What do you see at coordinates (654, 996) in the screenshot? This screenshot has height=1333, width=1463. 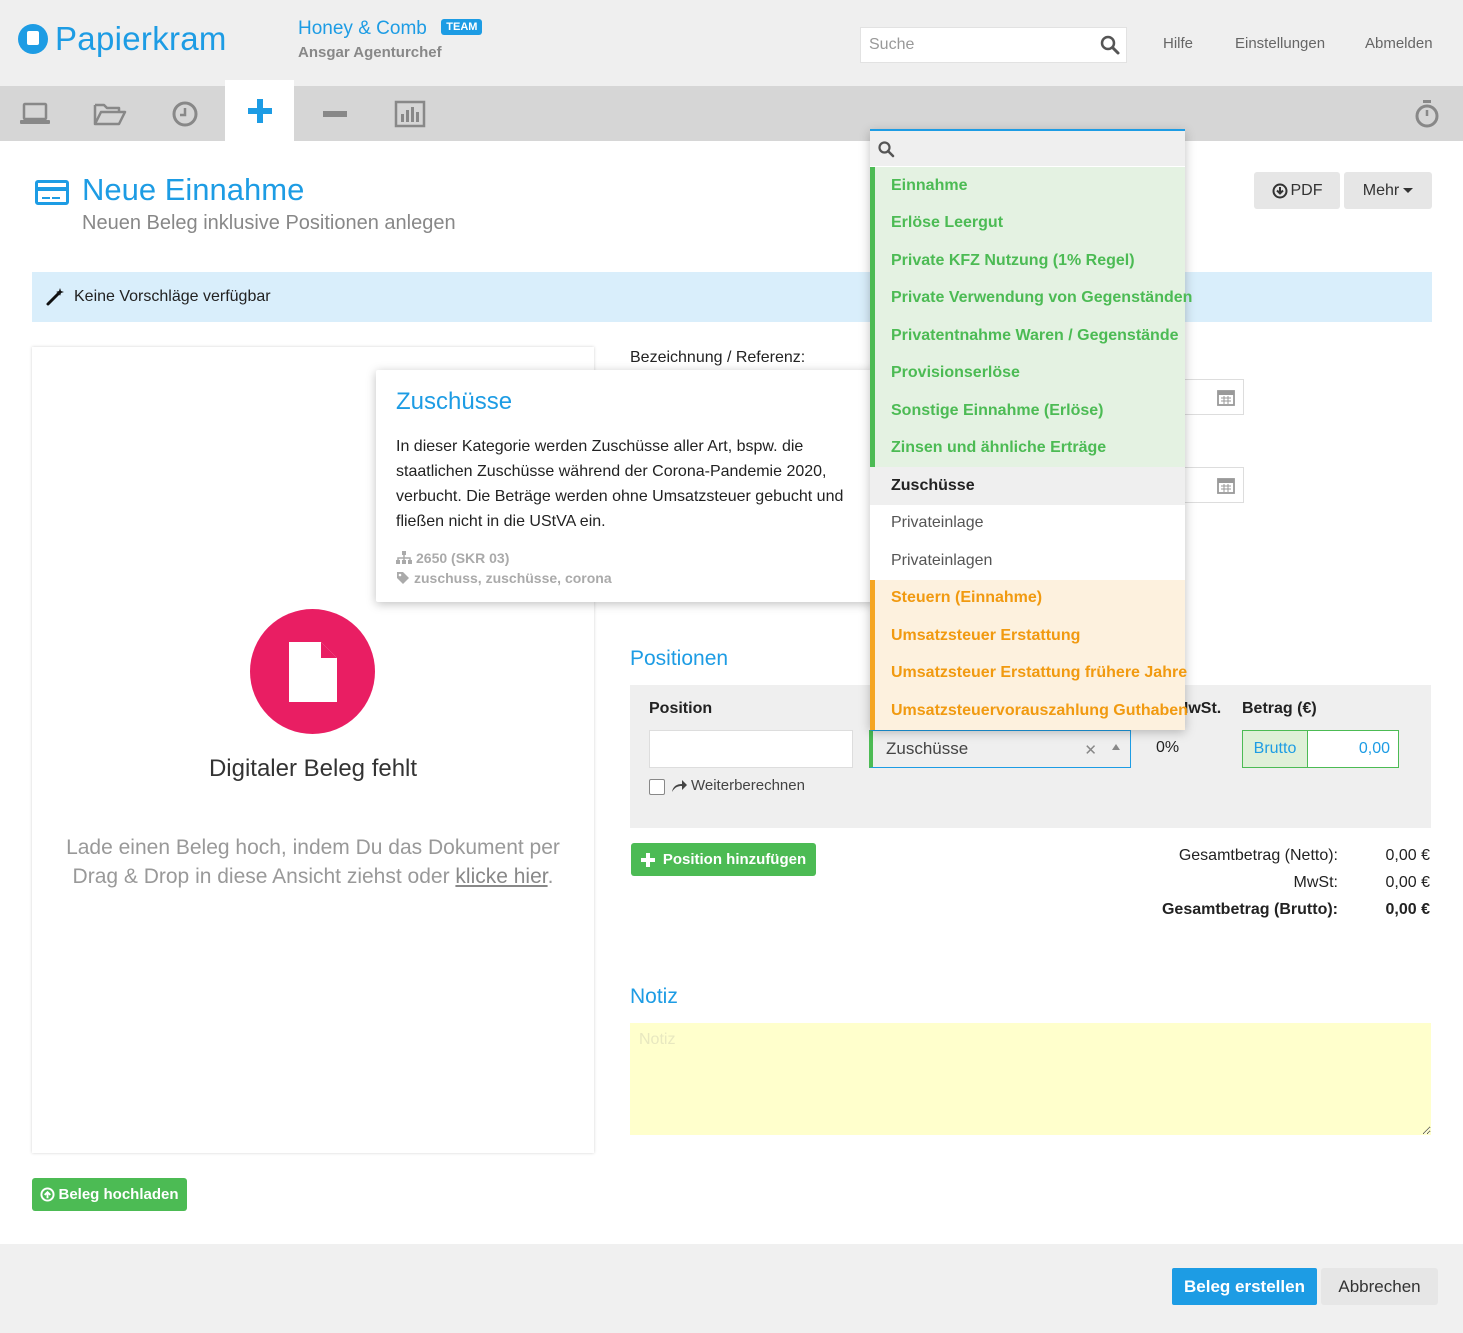 I see `note-title: Notiz` at bounding box center [654, 996].